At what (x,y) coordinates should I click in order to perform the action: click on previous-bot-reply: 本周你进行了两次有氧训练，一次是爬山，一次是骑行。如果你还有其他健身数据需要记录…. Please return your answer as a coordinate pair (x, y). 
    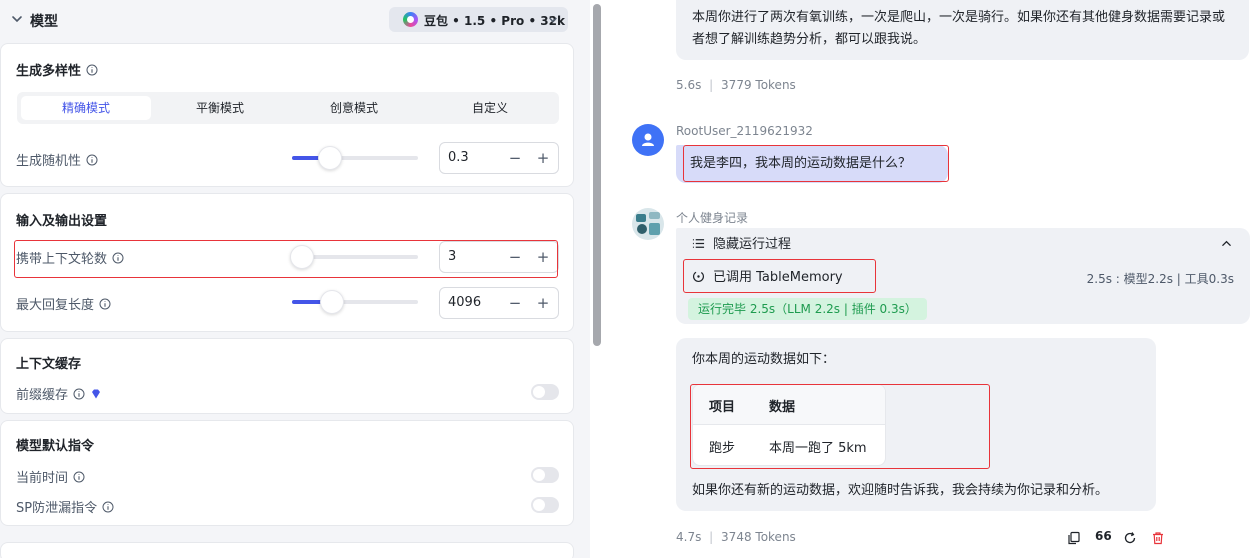
    Looking at the image, I should click on (962, 30).